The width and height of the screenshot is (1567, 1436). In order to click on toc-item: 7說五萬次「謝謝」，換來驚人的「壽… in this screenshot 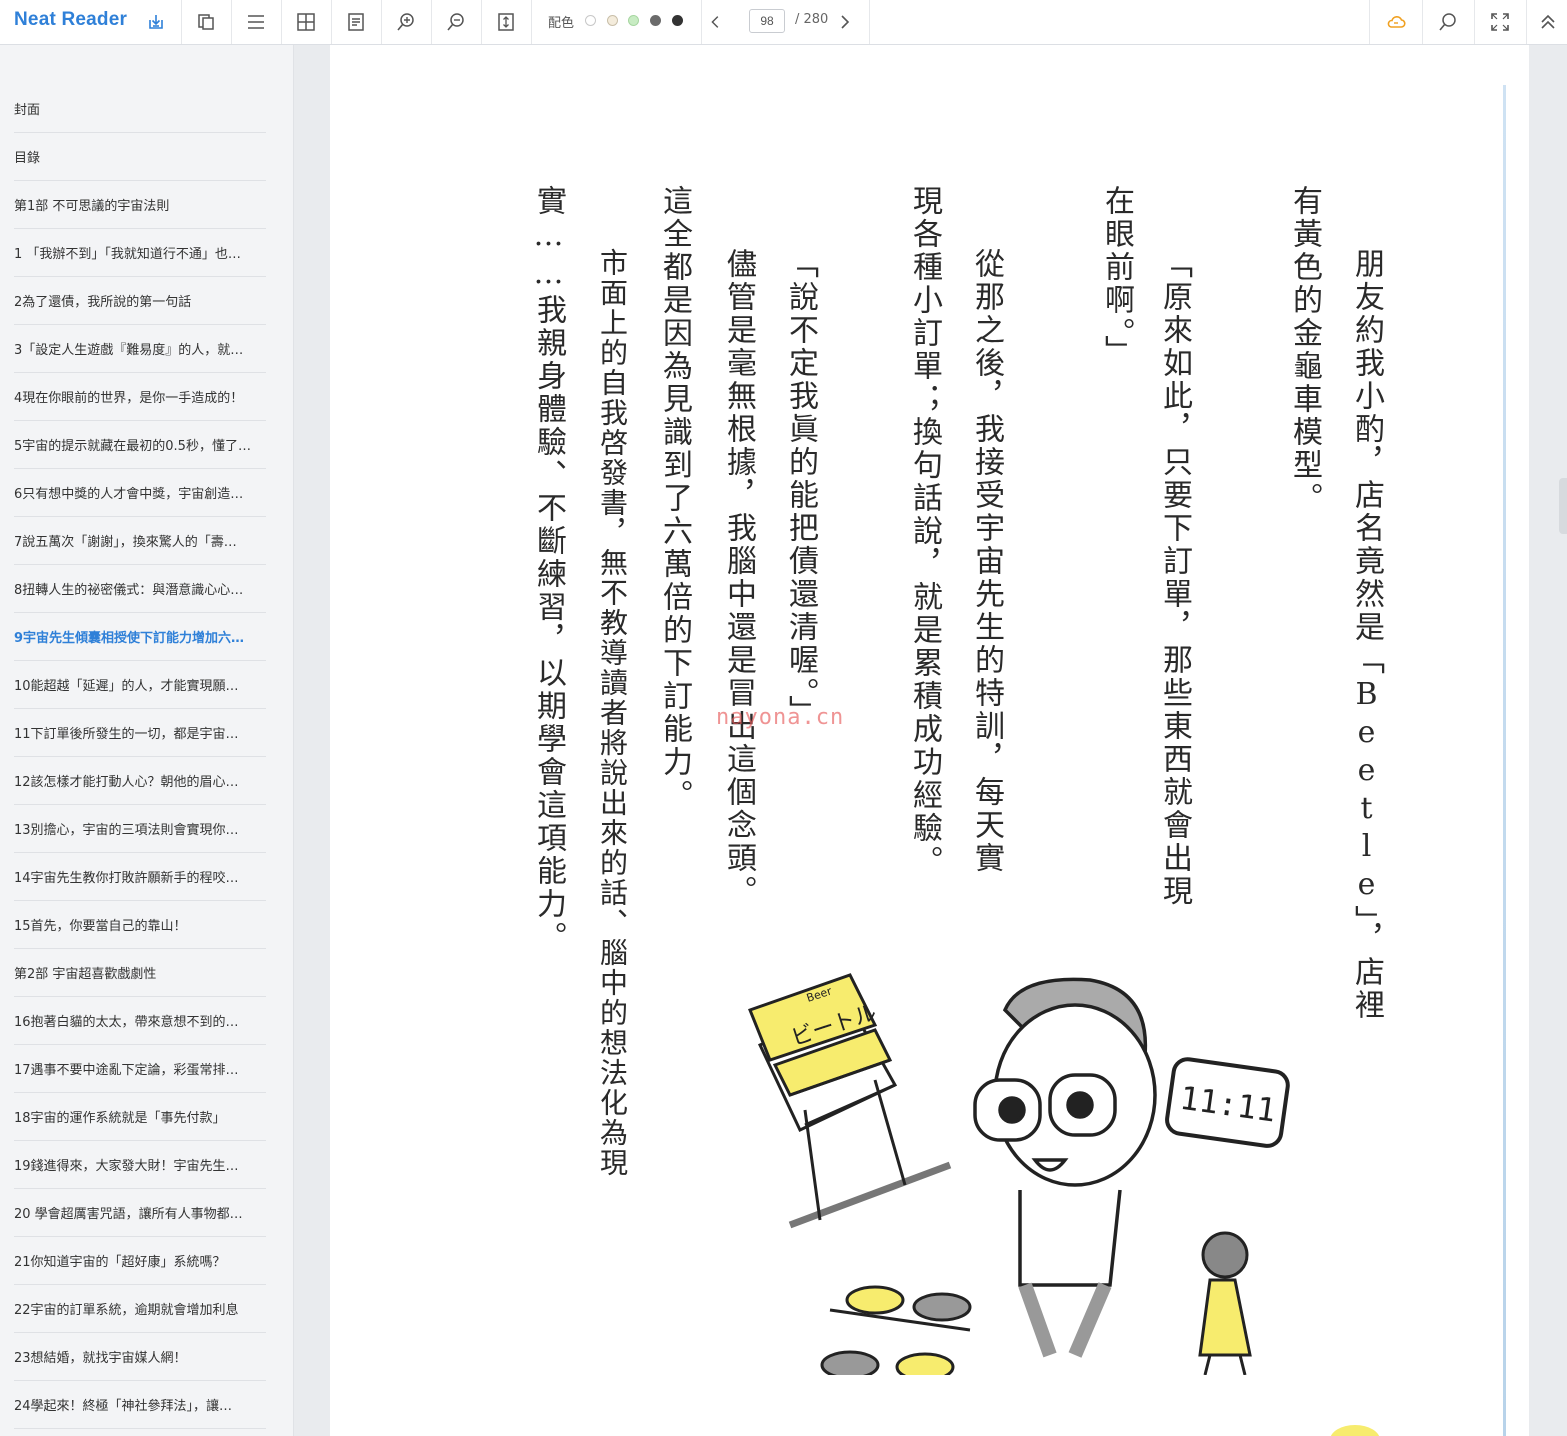, I will do `click(140, 541)`.